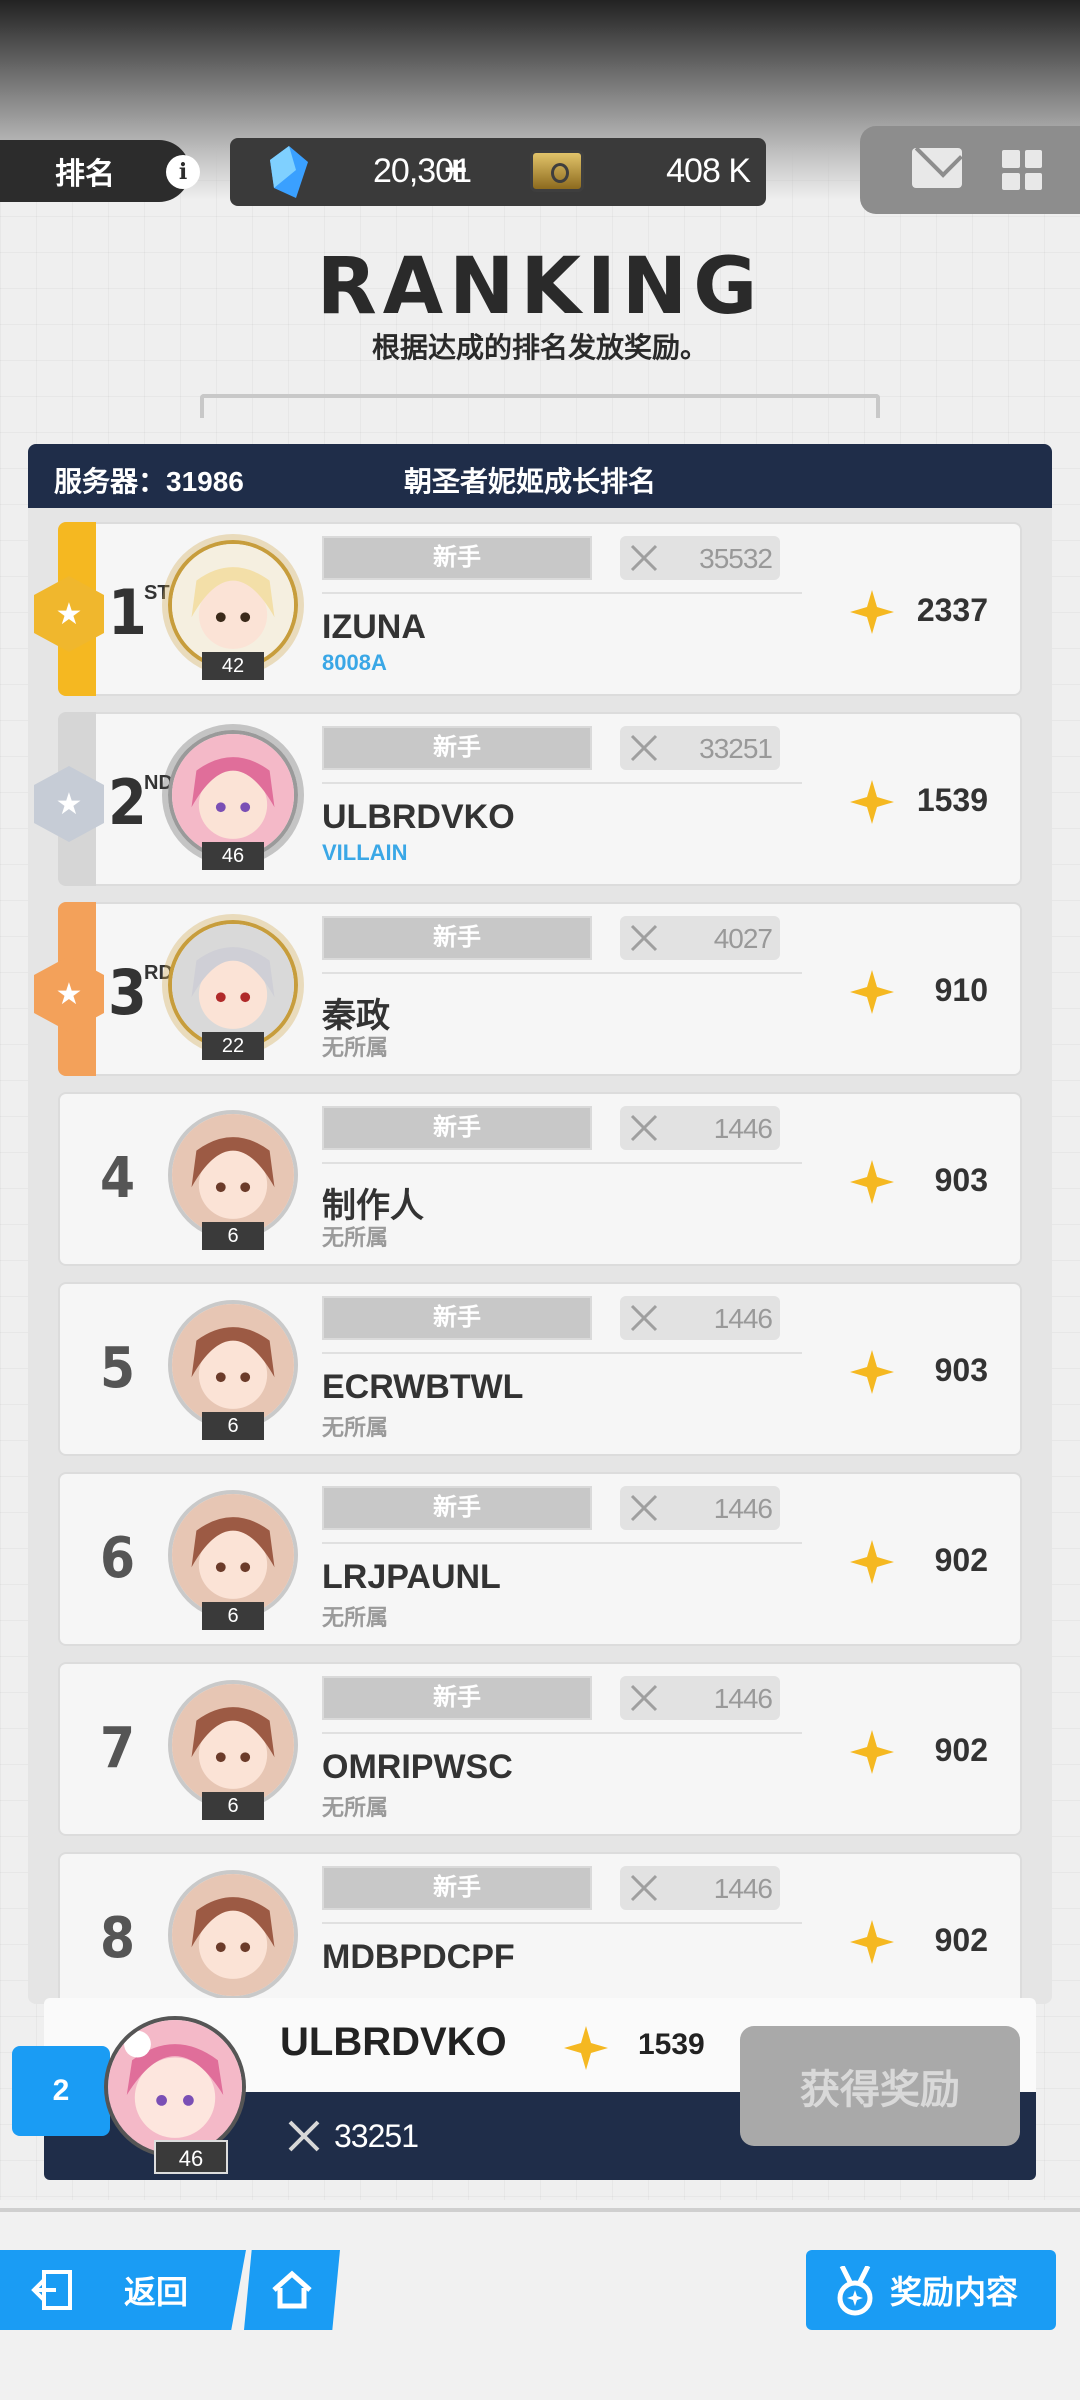 The image size is (1080, 2400). What do you see at coordinates (952, 800) in the screenshot?
I see `score-value: 1539` at bounding box center [952, 800].